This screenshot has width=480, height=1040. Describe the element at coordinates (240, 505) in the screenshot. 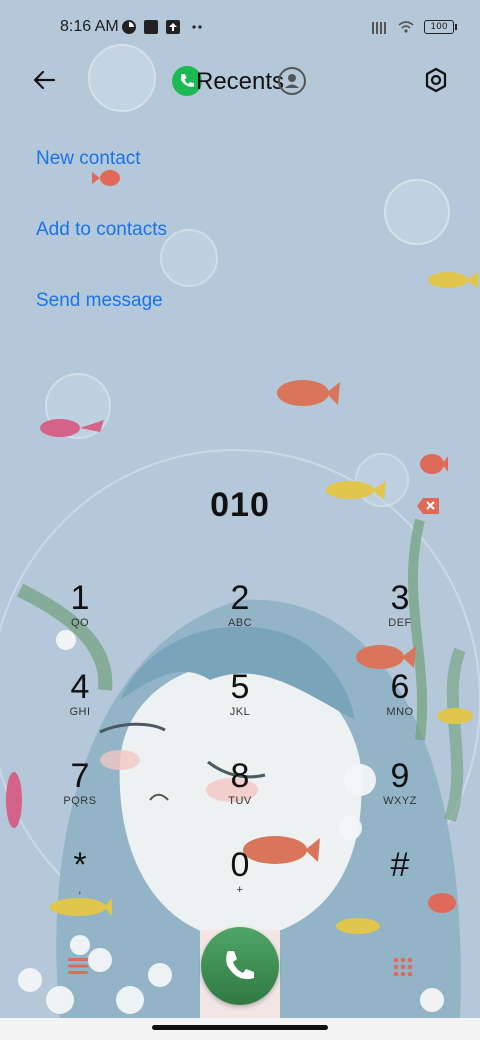

I see `dialed-number: 010` at that location.